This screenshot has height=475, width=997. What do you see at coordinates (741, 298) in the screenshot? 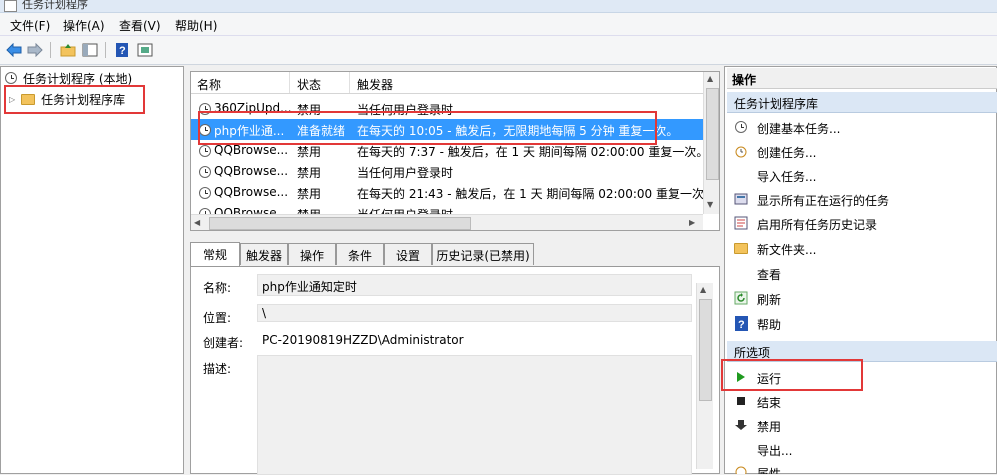
I see `refresh-icon` at bounding box center [741, 298].